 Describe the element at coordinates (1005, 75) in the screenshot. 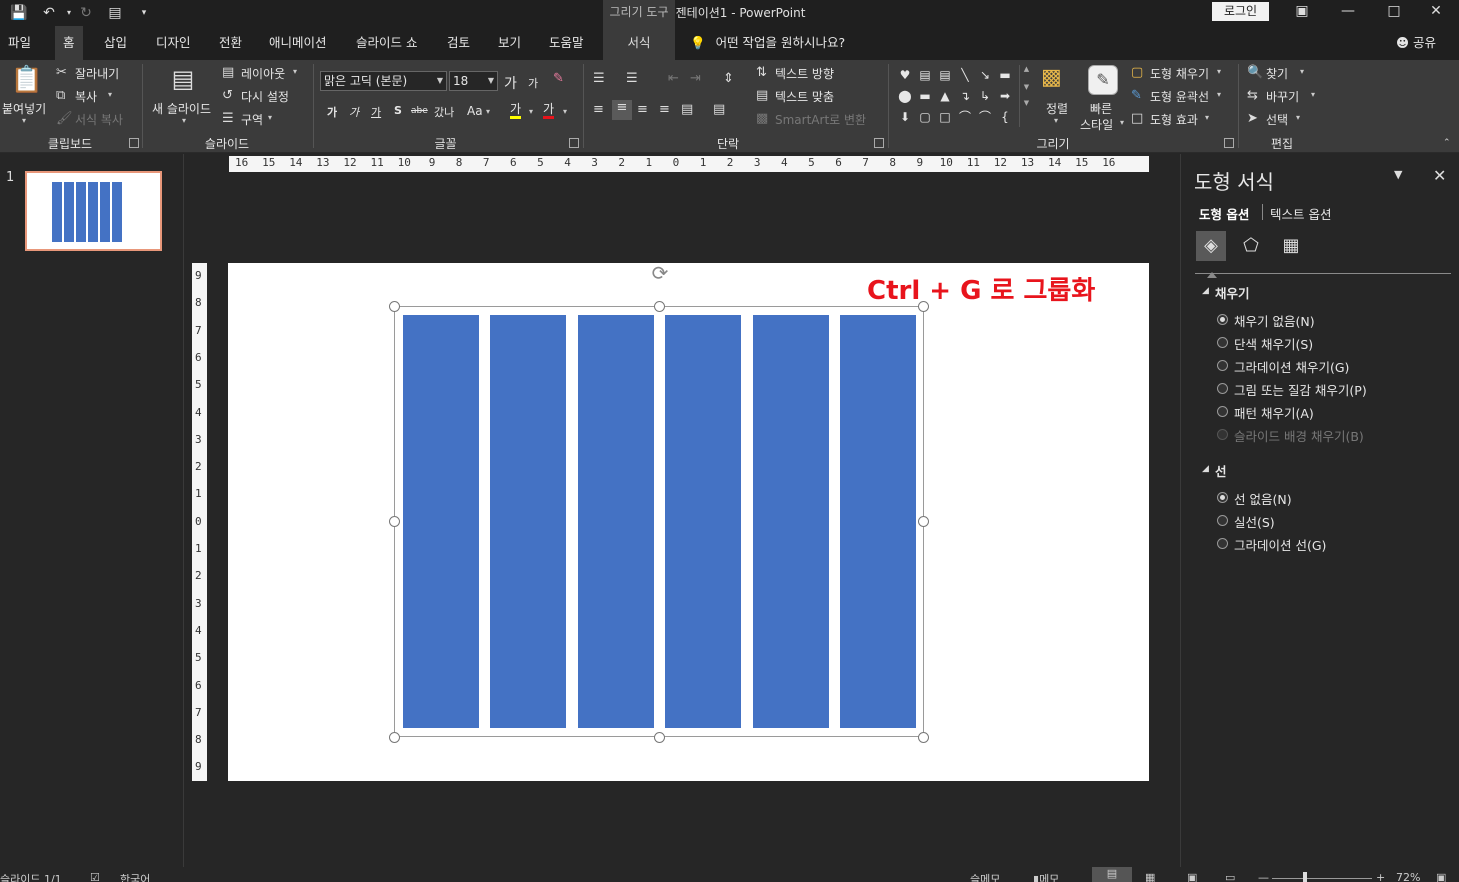

I see `rectangle-shape-icon: ▬` at that location.